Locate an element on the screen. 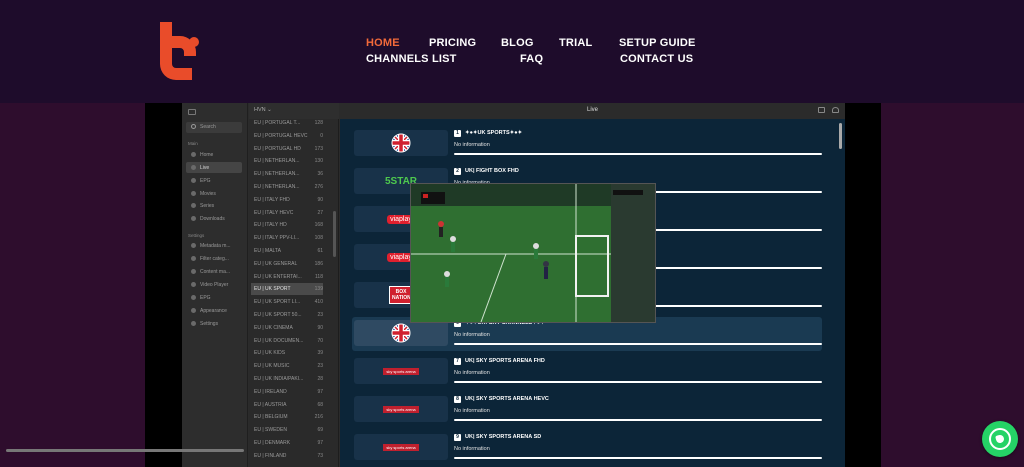 The height and width of the screenshot is (467, 1024). category-item: EU | UK KIDS 39 is located at coordinates (287, 353).